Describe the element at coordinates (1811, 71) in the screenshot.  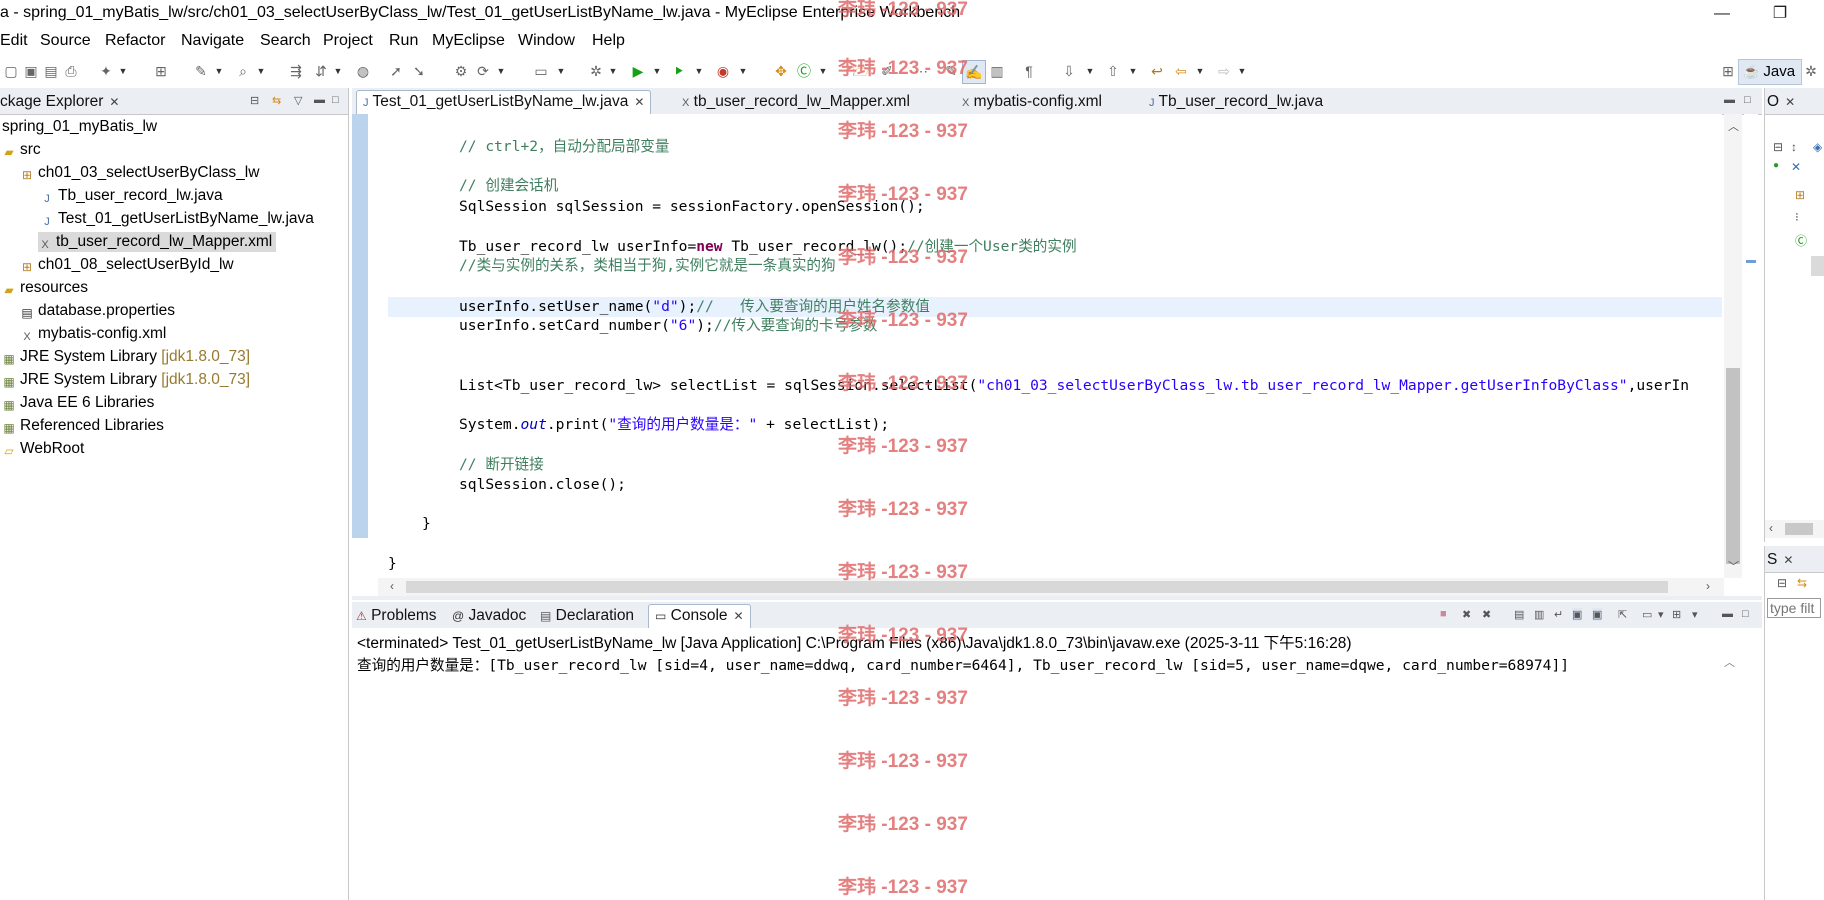
I see `debug-perspective-icon: ✲` at that location.